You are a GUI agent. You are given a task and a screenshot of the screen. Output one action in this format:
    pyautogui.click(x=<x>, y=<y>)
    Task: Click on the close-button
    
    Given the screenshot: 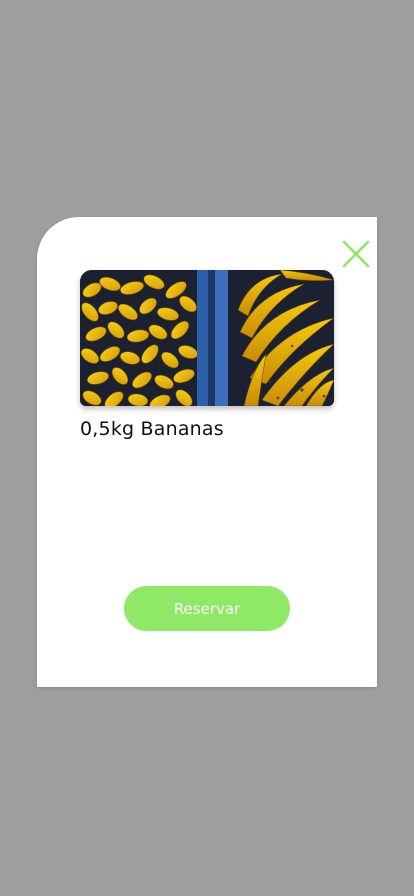 What is the action you would take?
    pyautogui.click(x=356, y=254)
    